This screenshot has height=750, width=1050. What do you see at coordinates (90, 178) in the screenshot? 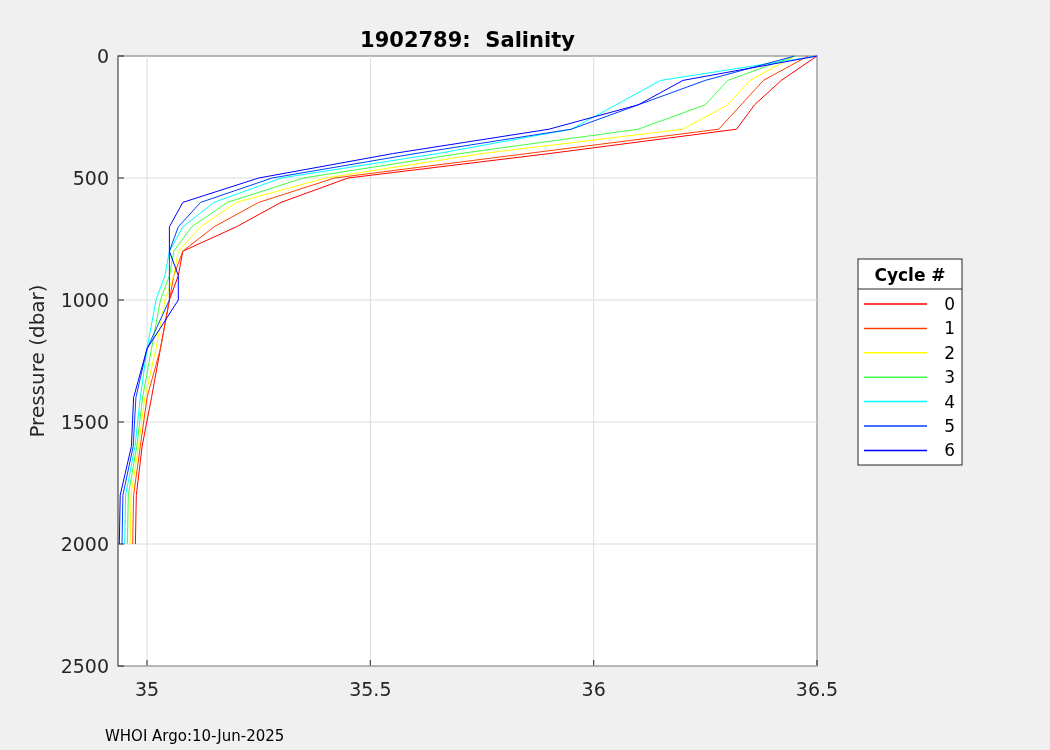
I see `y-tick-label: 500` at bounding box center [90, 178].